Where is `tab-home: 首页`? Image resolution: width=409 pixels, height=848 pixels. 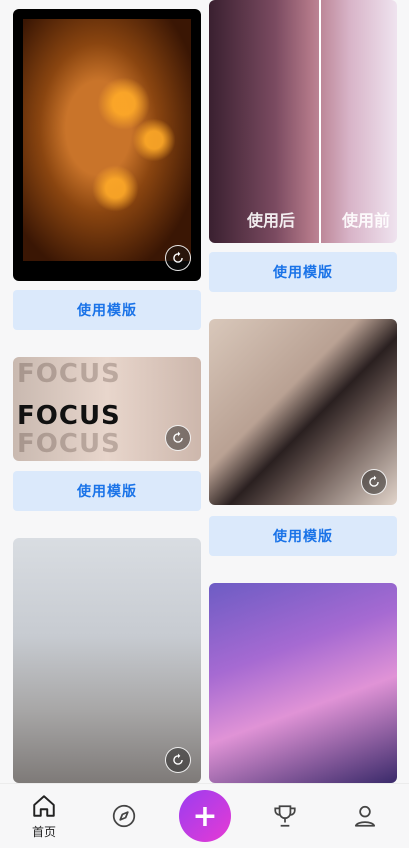 tab-home: 首页 is located at coordinates (44, 816).